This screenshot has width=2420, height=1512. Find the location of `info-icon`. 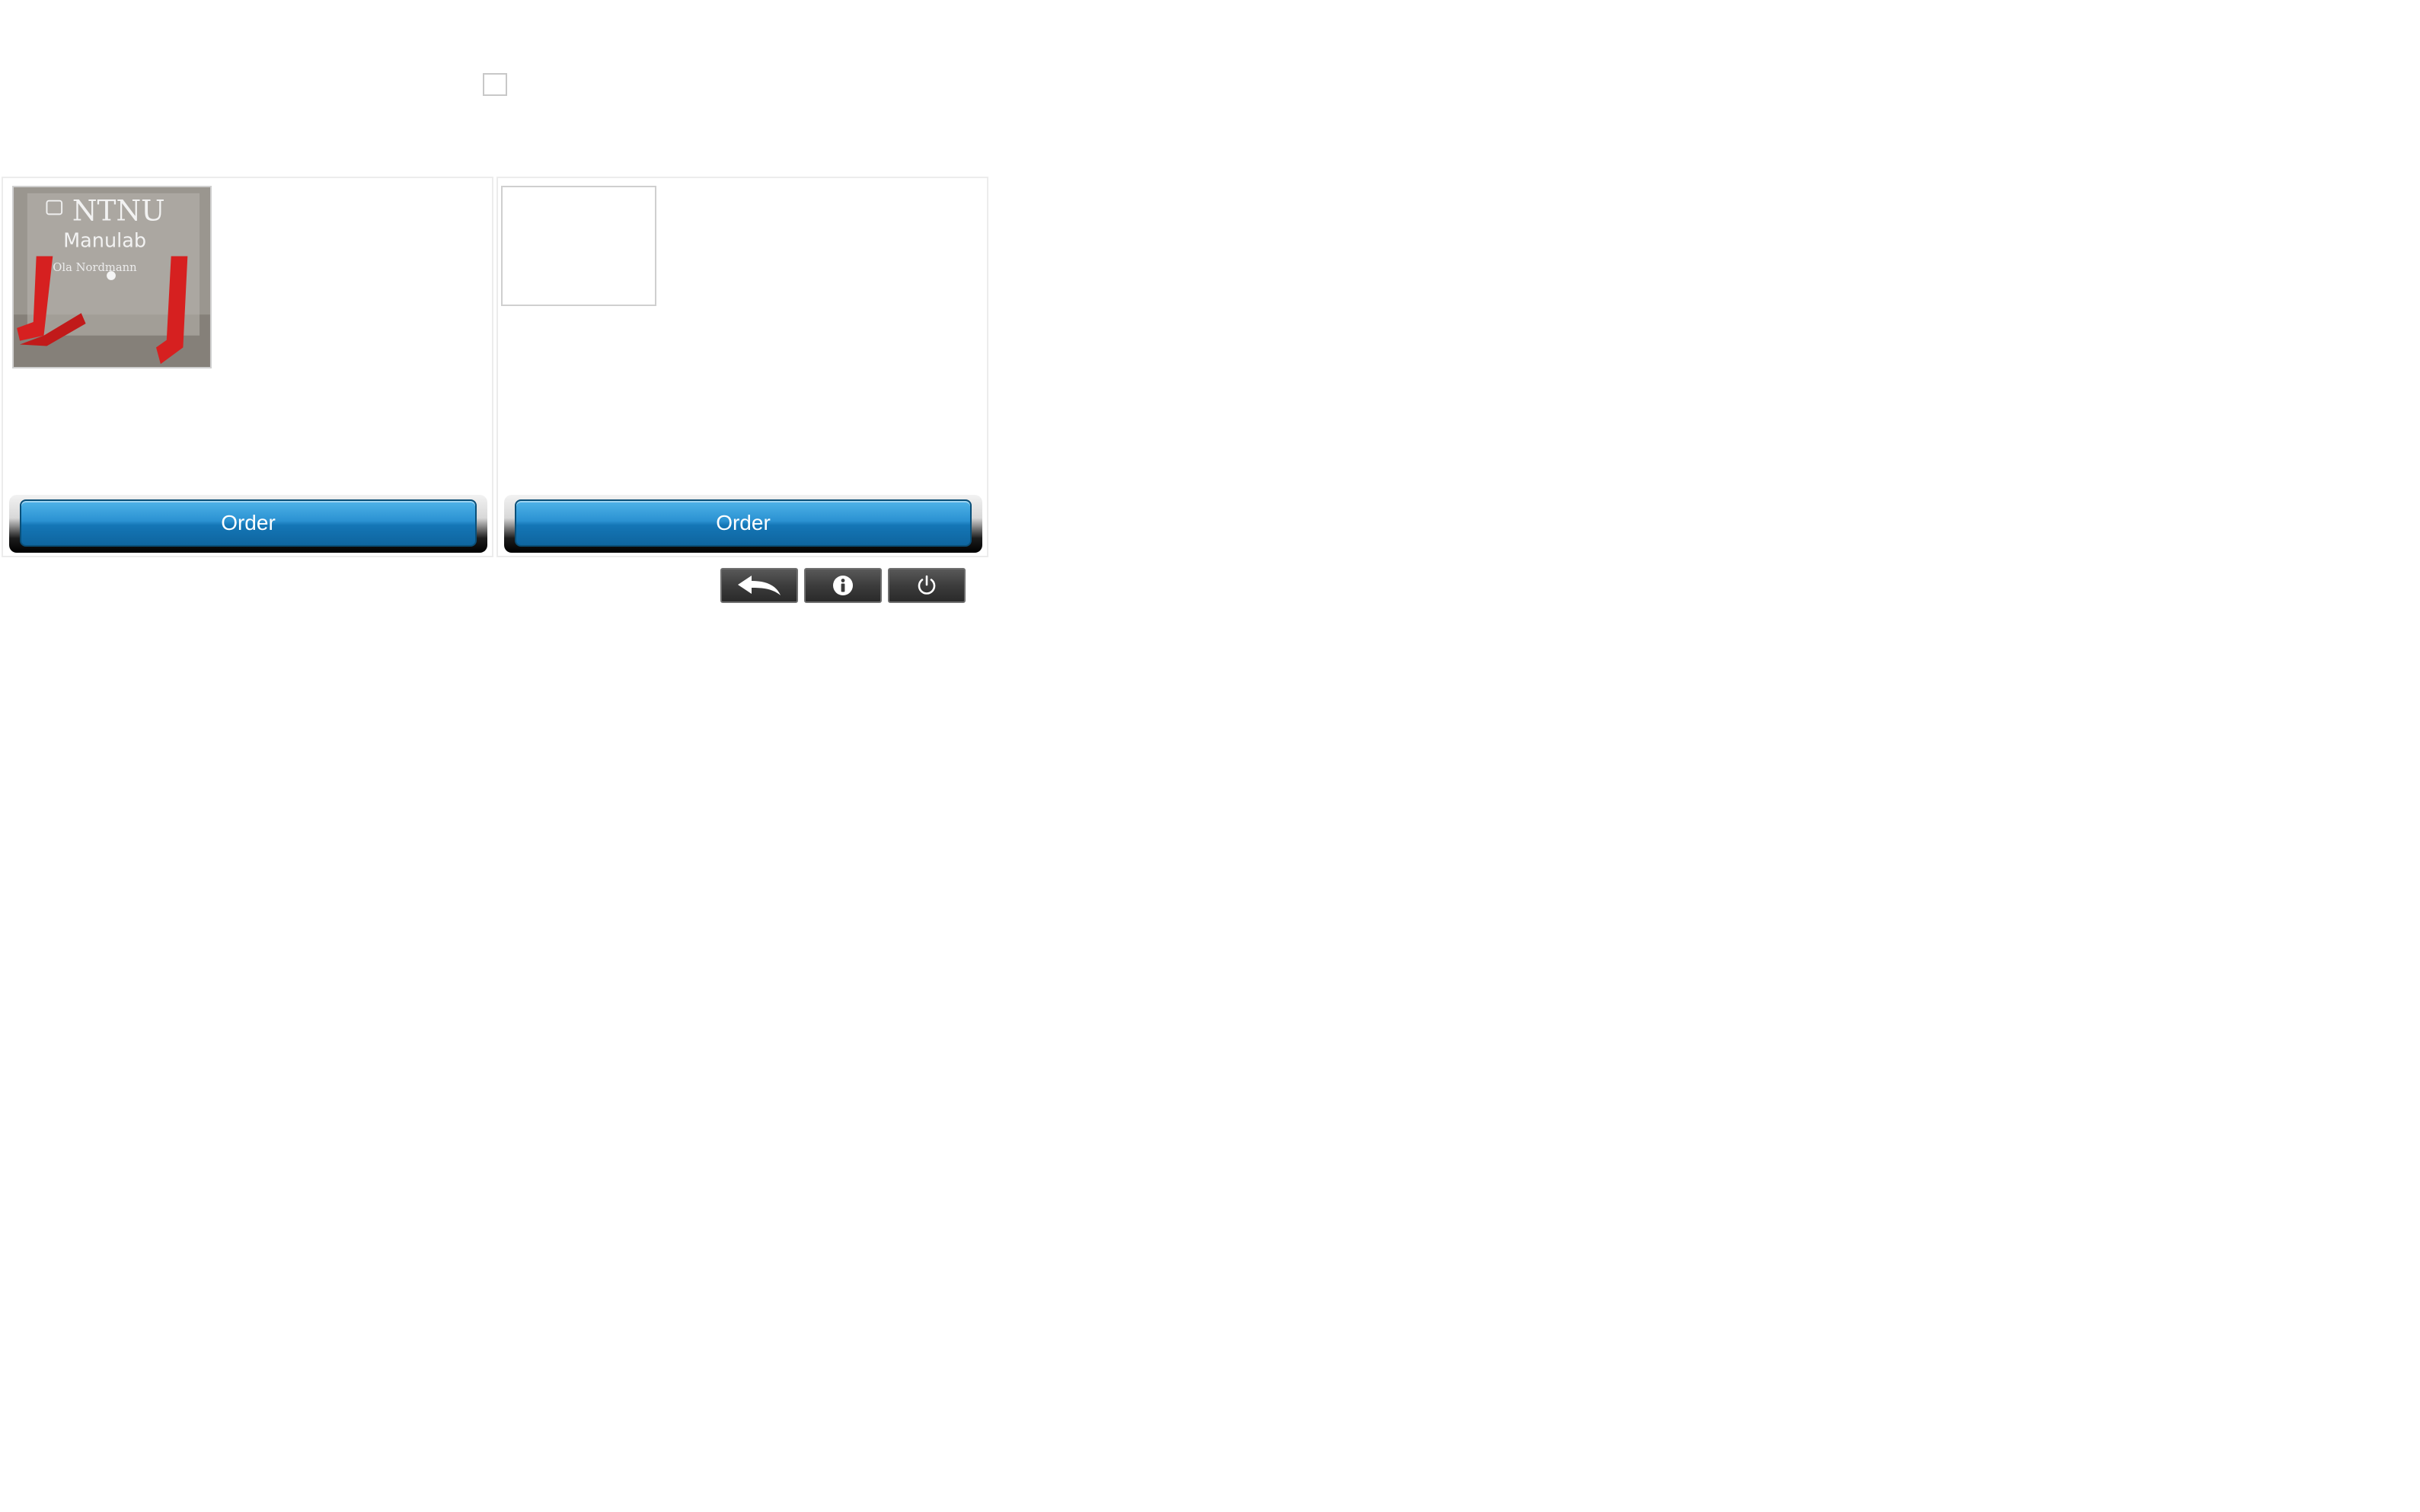

info-icon is located at coordinates (843, 585).